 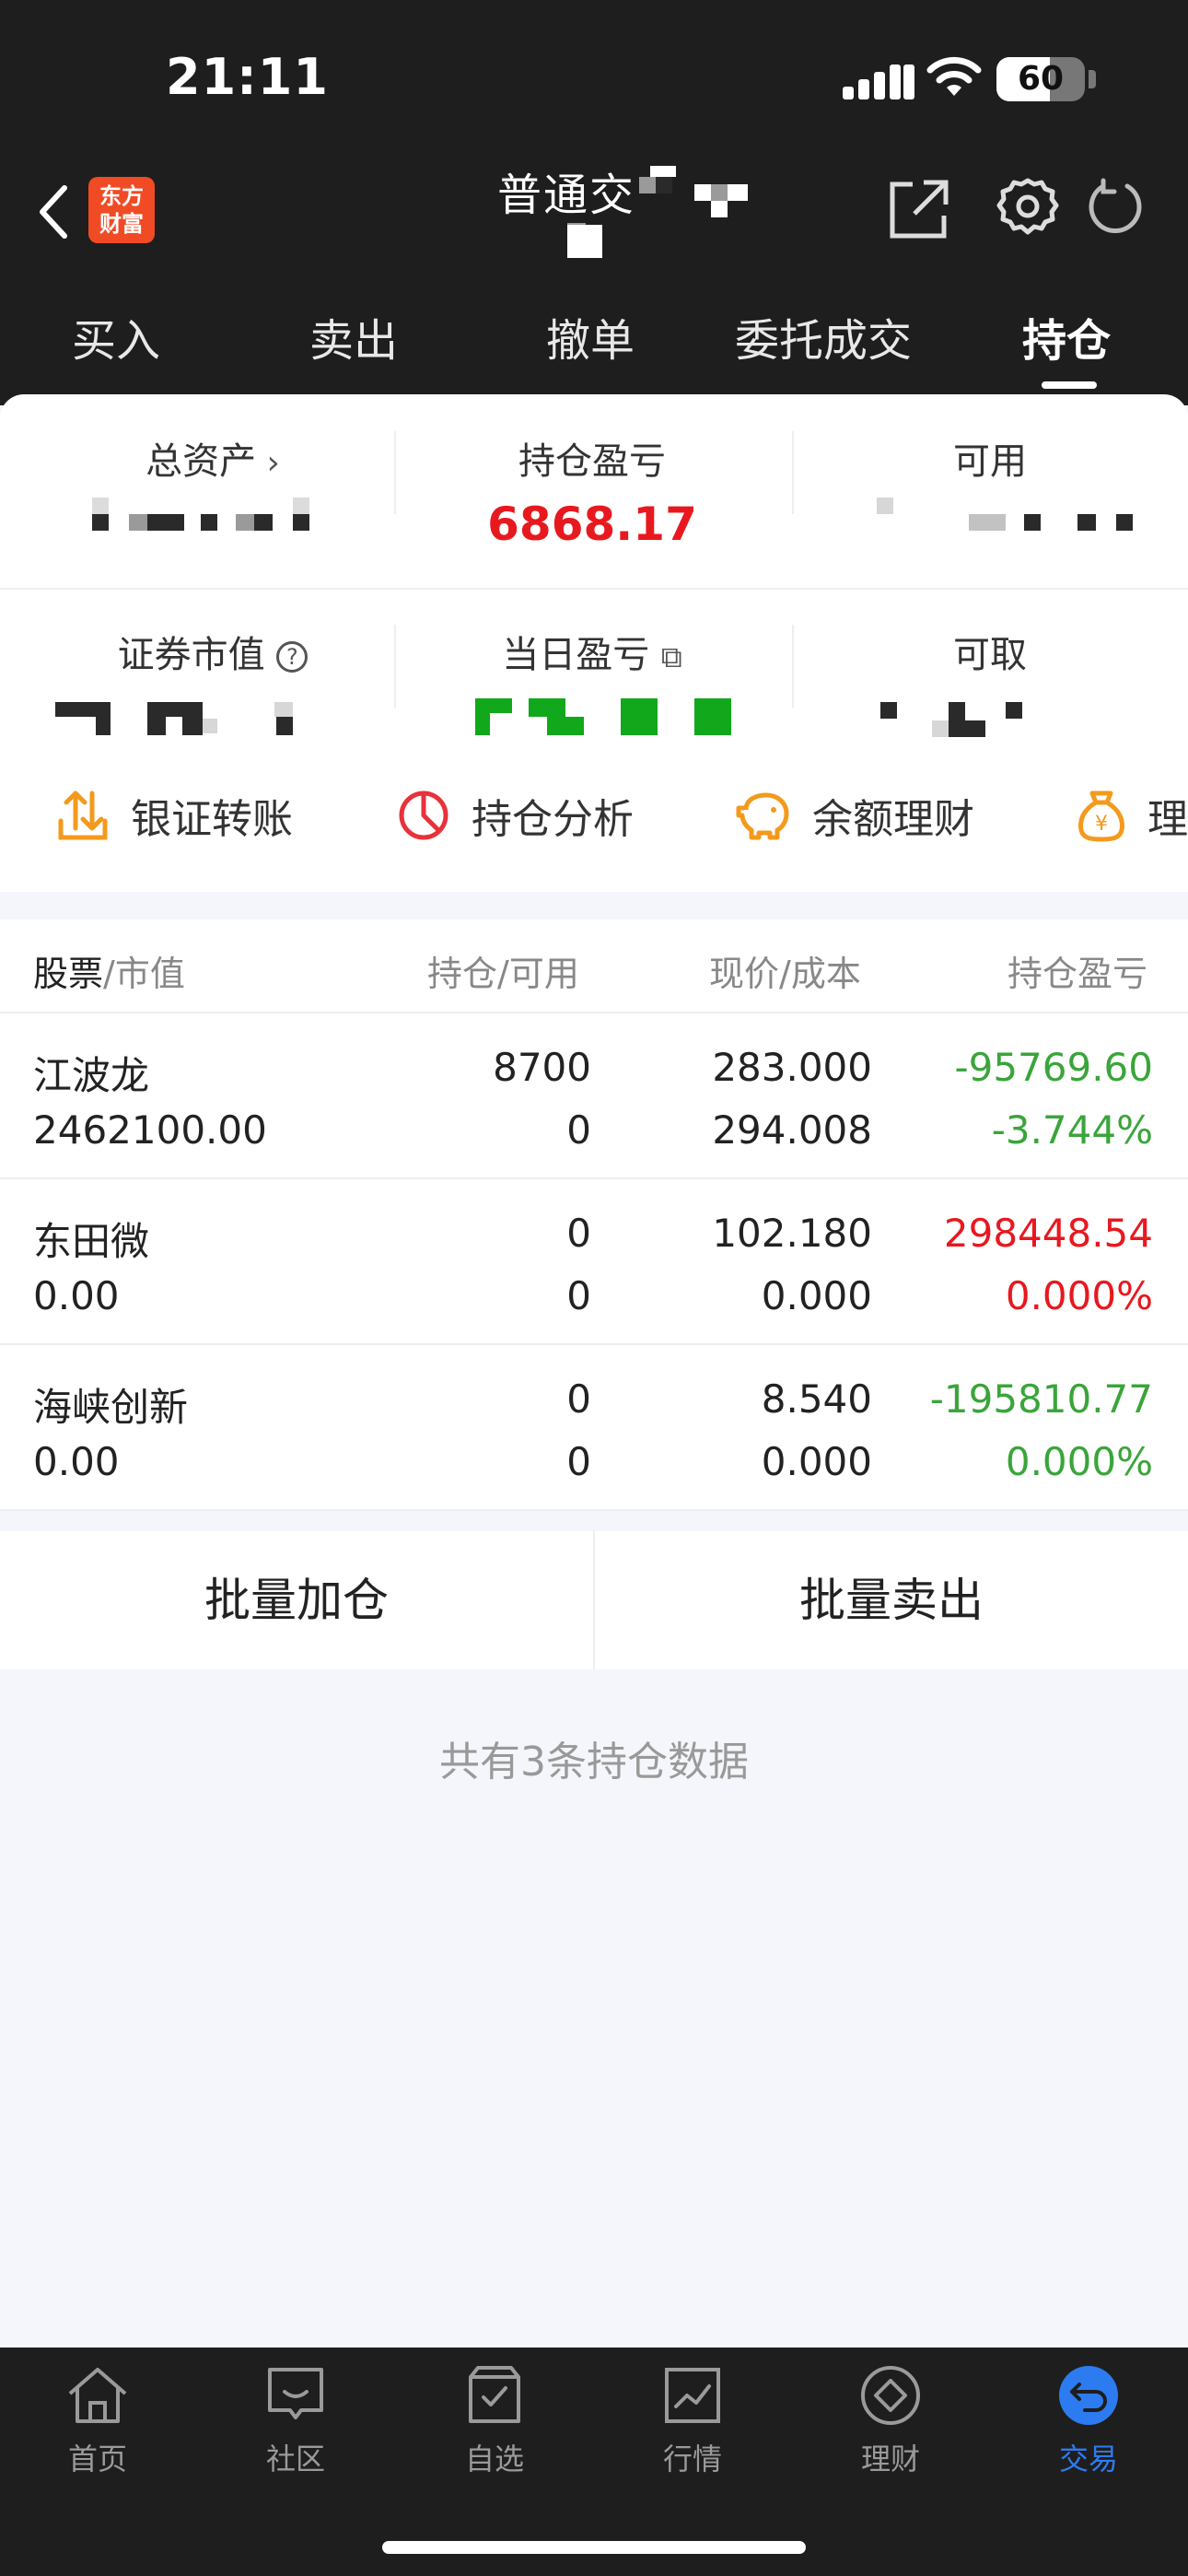 I want to click on logo-line-2: 财富, so click(x=121, y=224).